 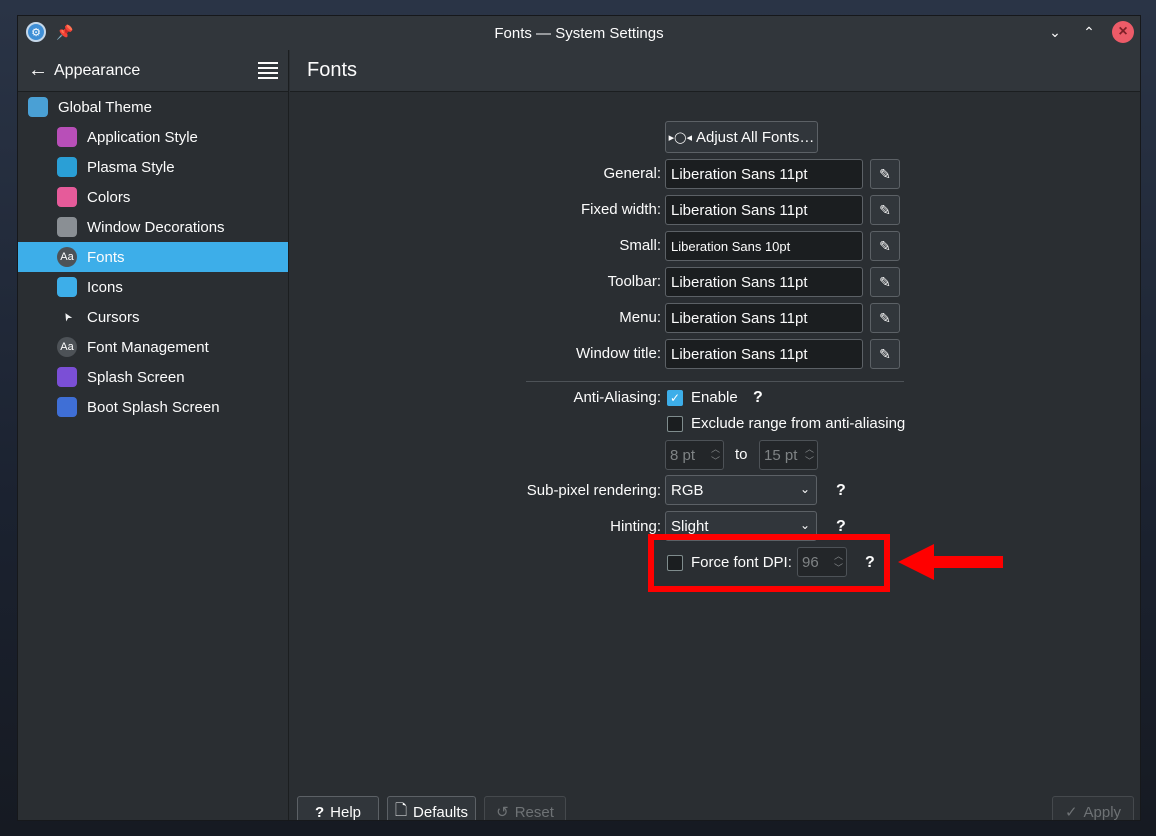 I want to click on window-title: Fonts — System Settings, so click(x=579, y=33).